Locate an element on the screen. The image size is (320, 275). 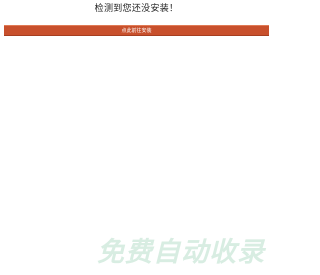
watermark: 免费自动收录 is located at coordinates (181, 252).